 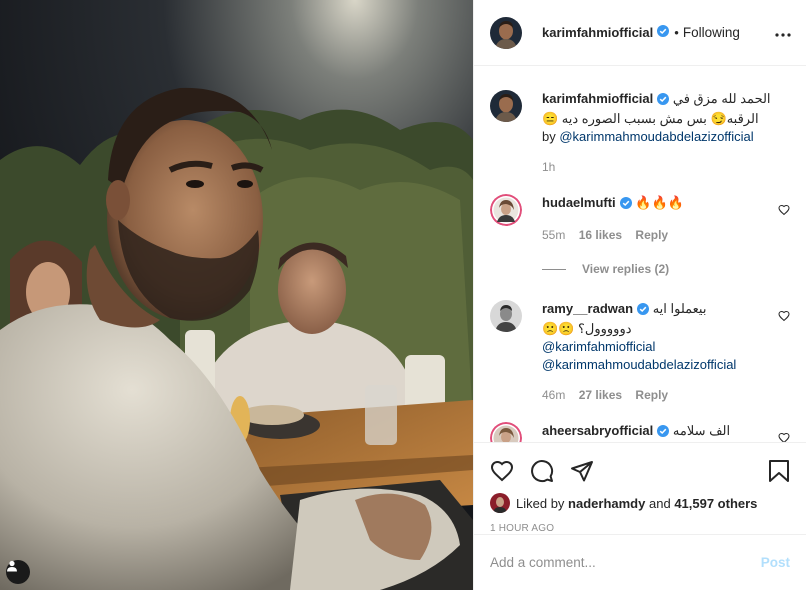 I want to click on bookmark-icon, so click(x=779, y=470).